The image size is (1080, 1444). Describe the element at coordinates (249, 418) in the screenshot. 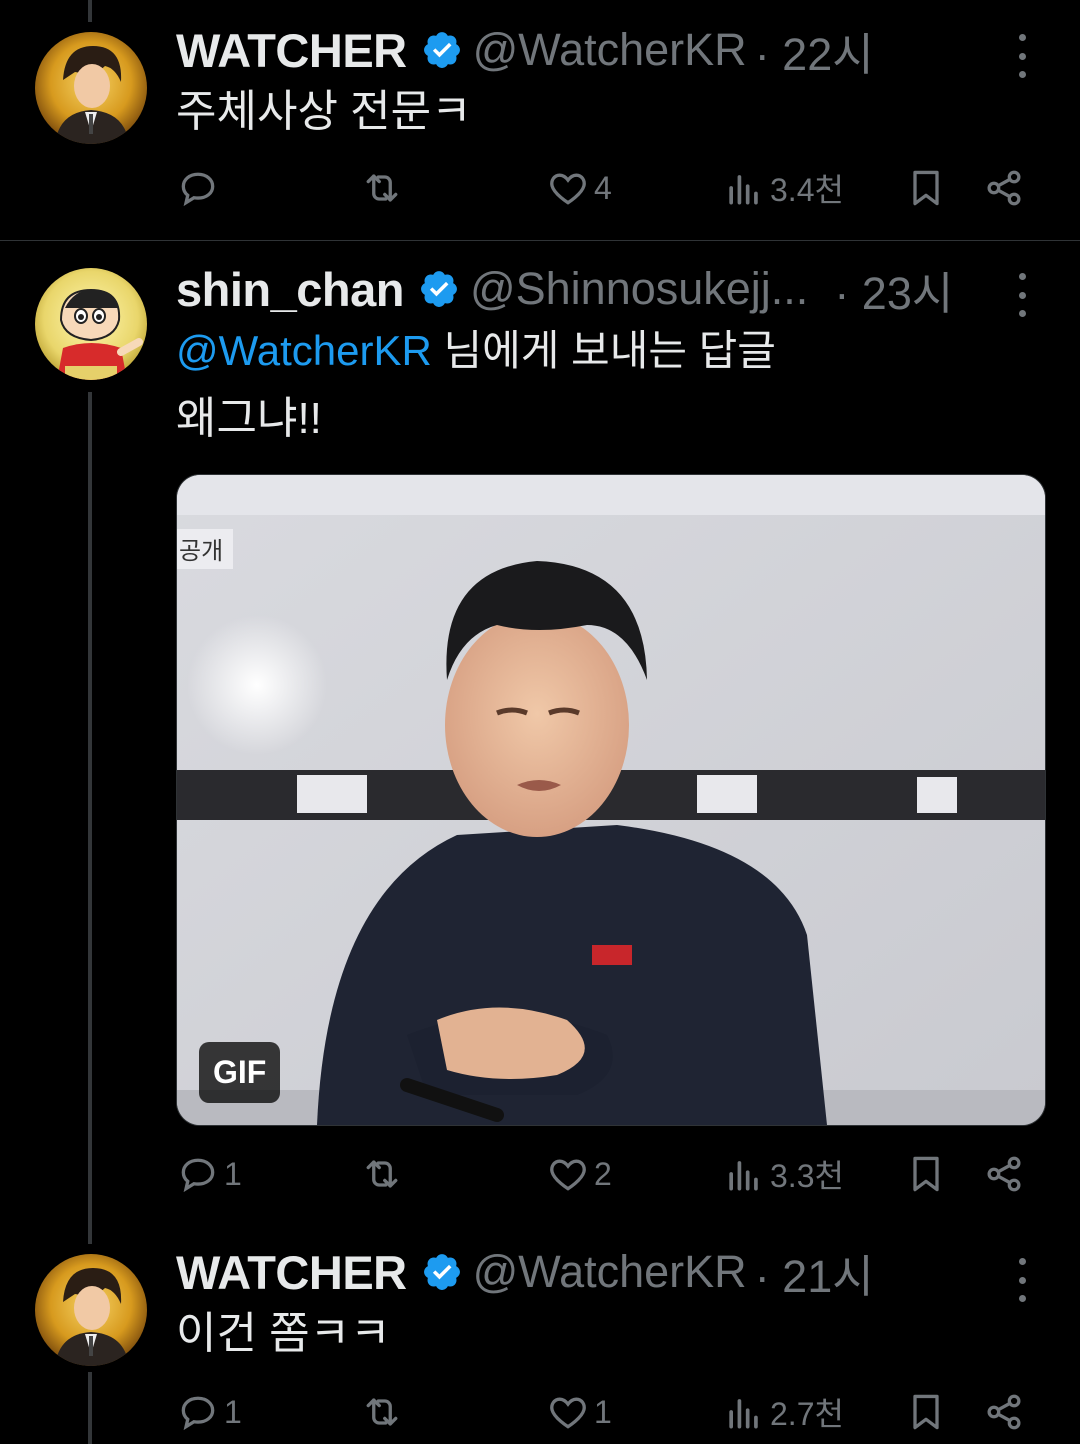

I see `post-text: 왜그냐!!` at that location.